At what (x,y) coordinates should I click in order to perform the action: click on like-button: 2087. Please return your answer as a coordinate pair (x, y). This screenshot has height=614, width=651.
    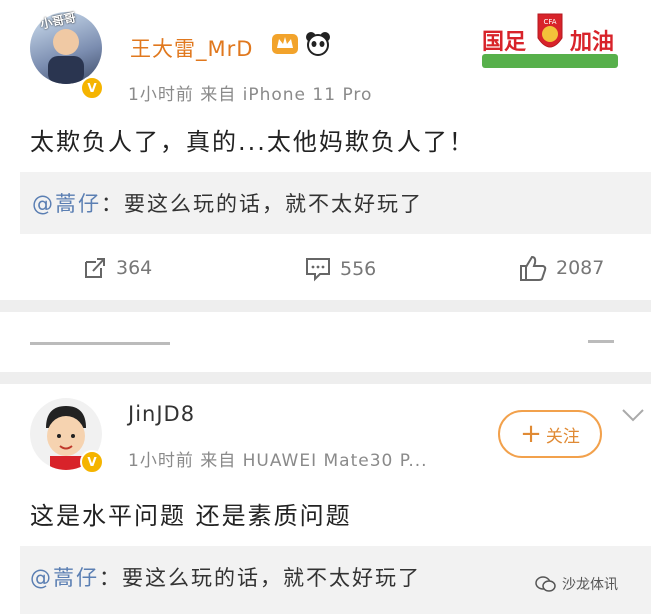
    Looking at the image, I should click on (561, 268).